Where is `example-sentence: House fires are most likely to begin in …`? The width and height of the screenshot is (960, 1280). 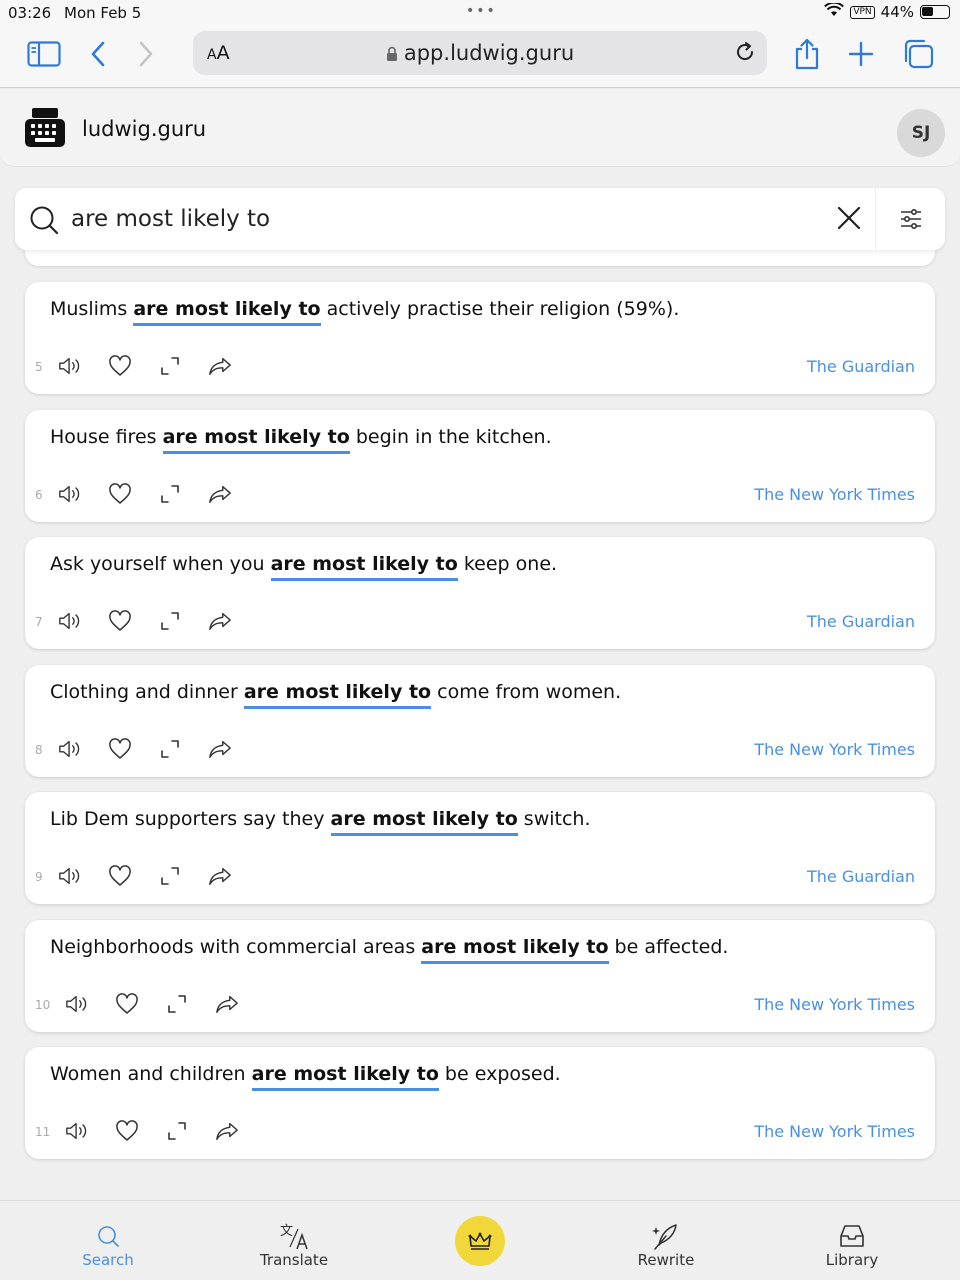 example-sentence: House fires are most likely to begin in … is located at coordinates (301, 439).